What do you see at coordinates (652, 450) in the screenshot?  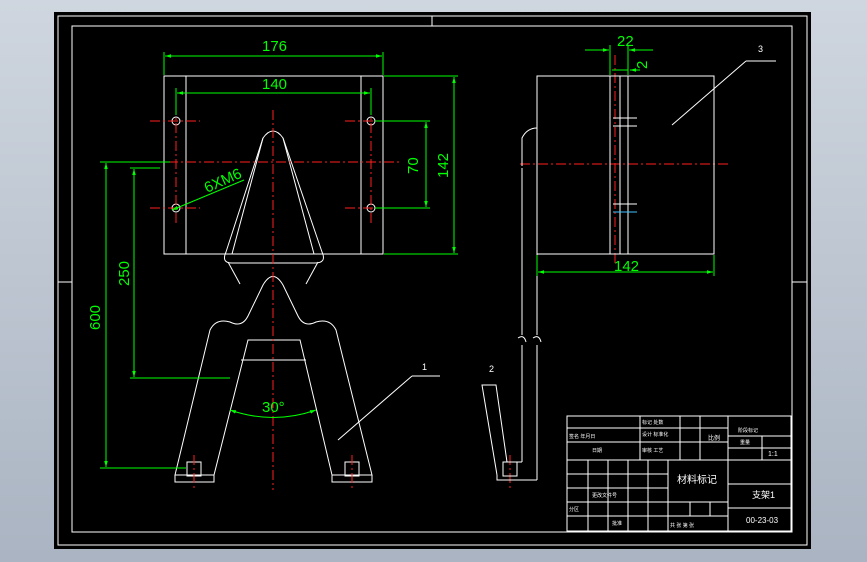 I see `tb-r3: 审核 工艺` at bounding box center [652, 450].